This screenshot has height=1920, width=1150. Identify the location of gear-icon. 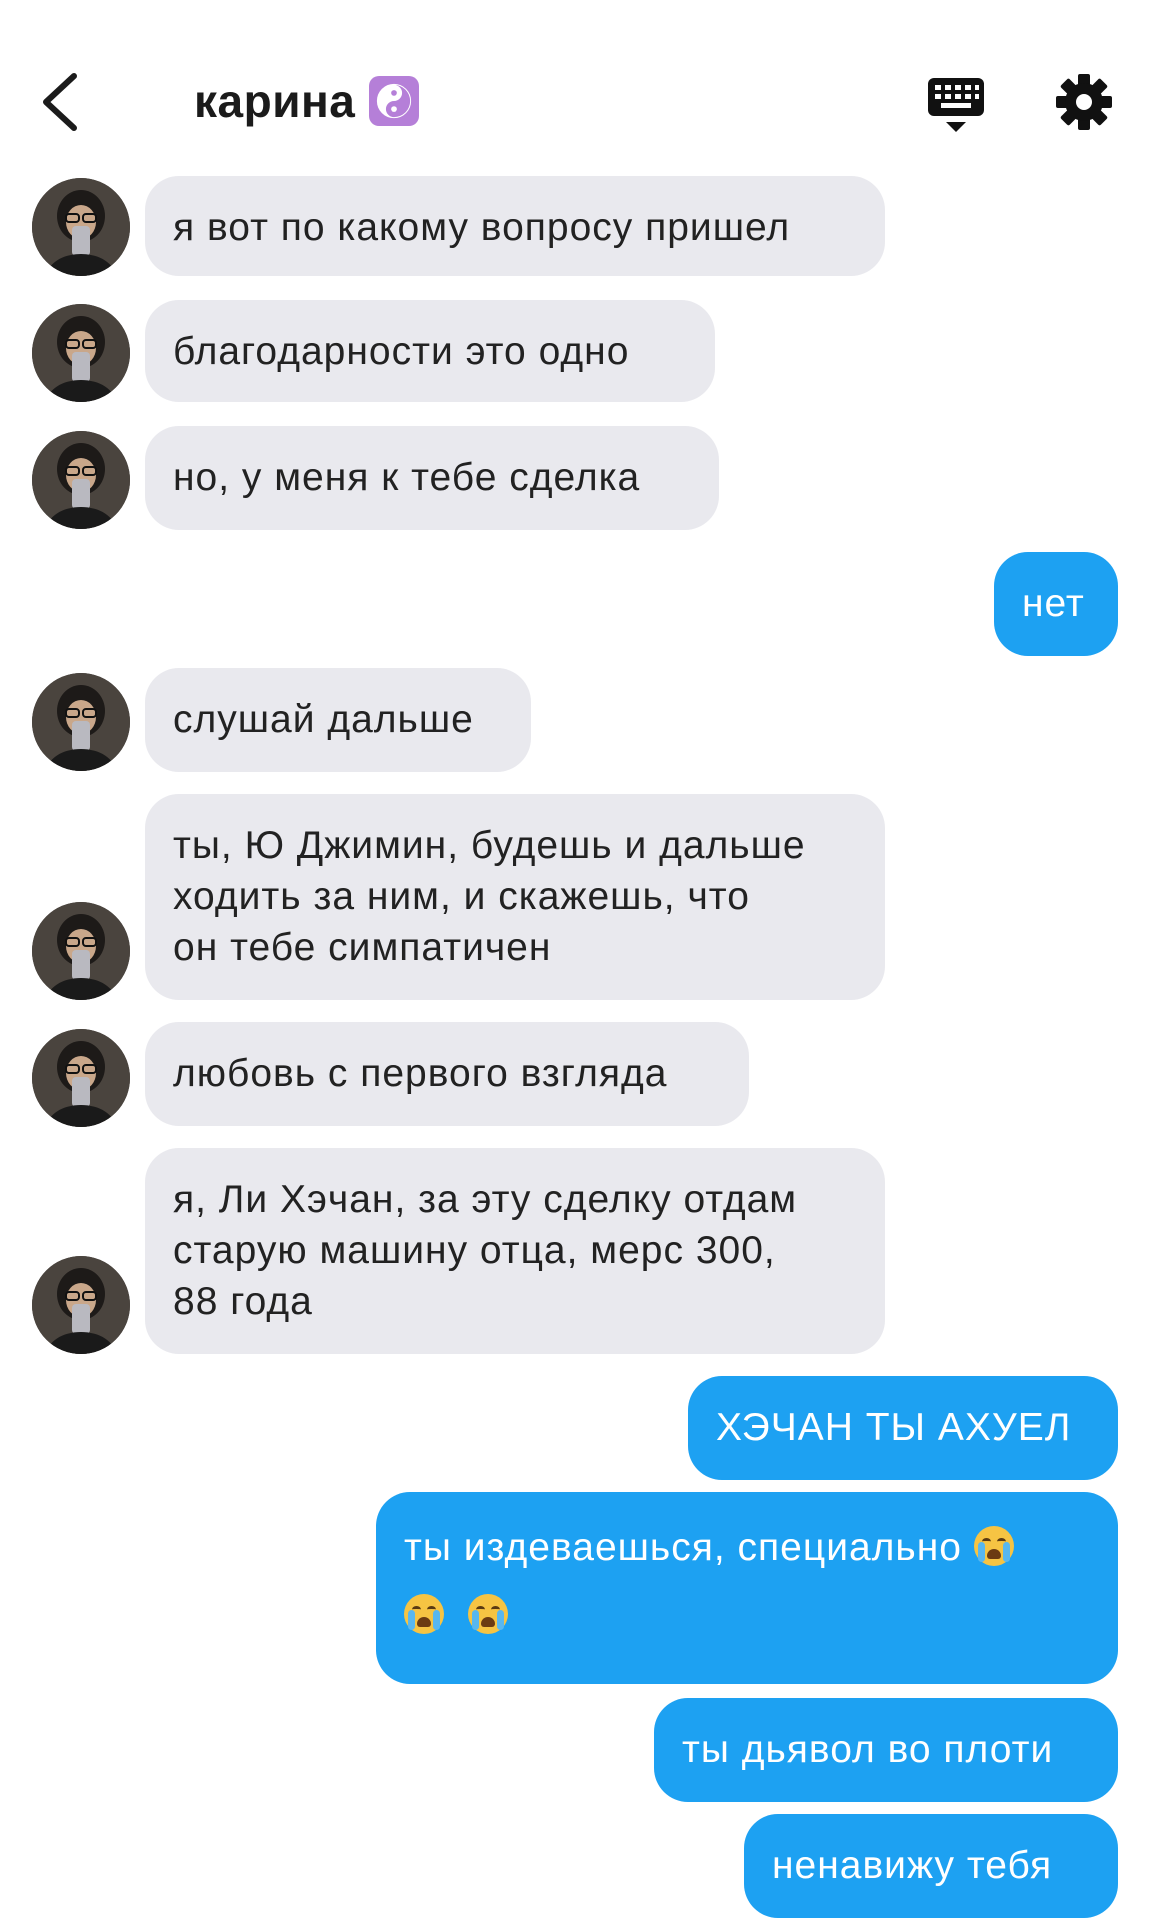
(1084, 102).